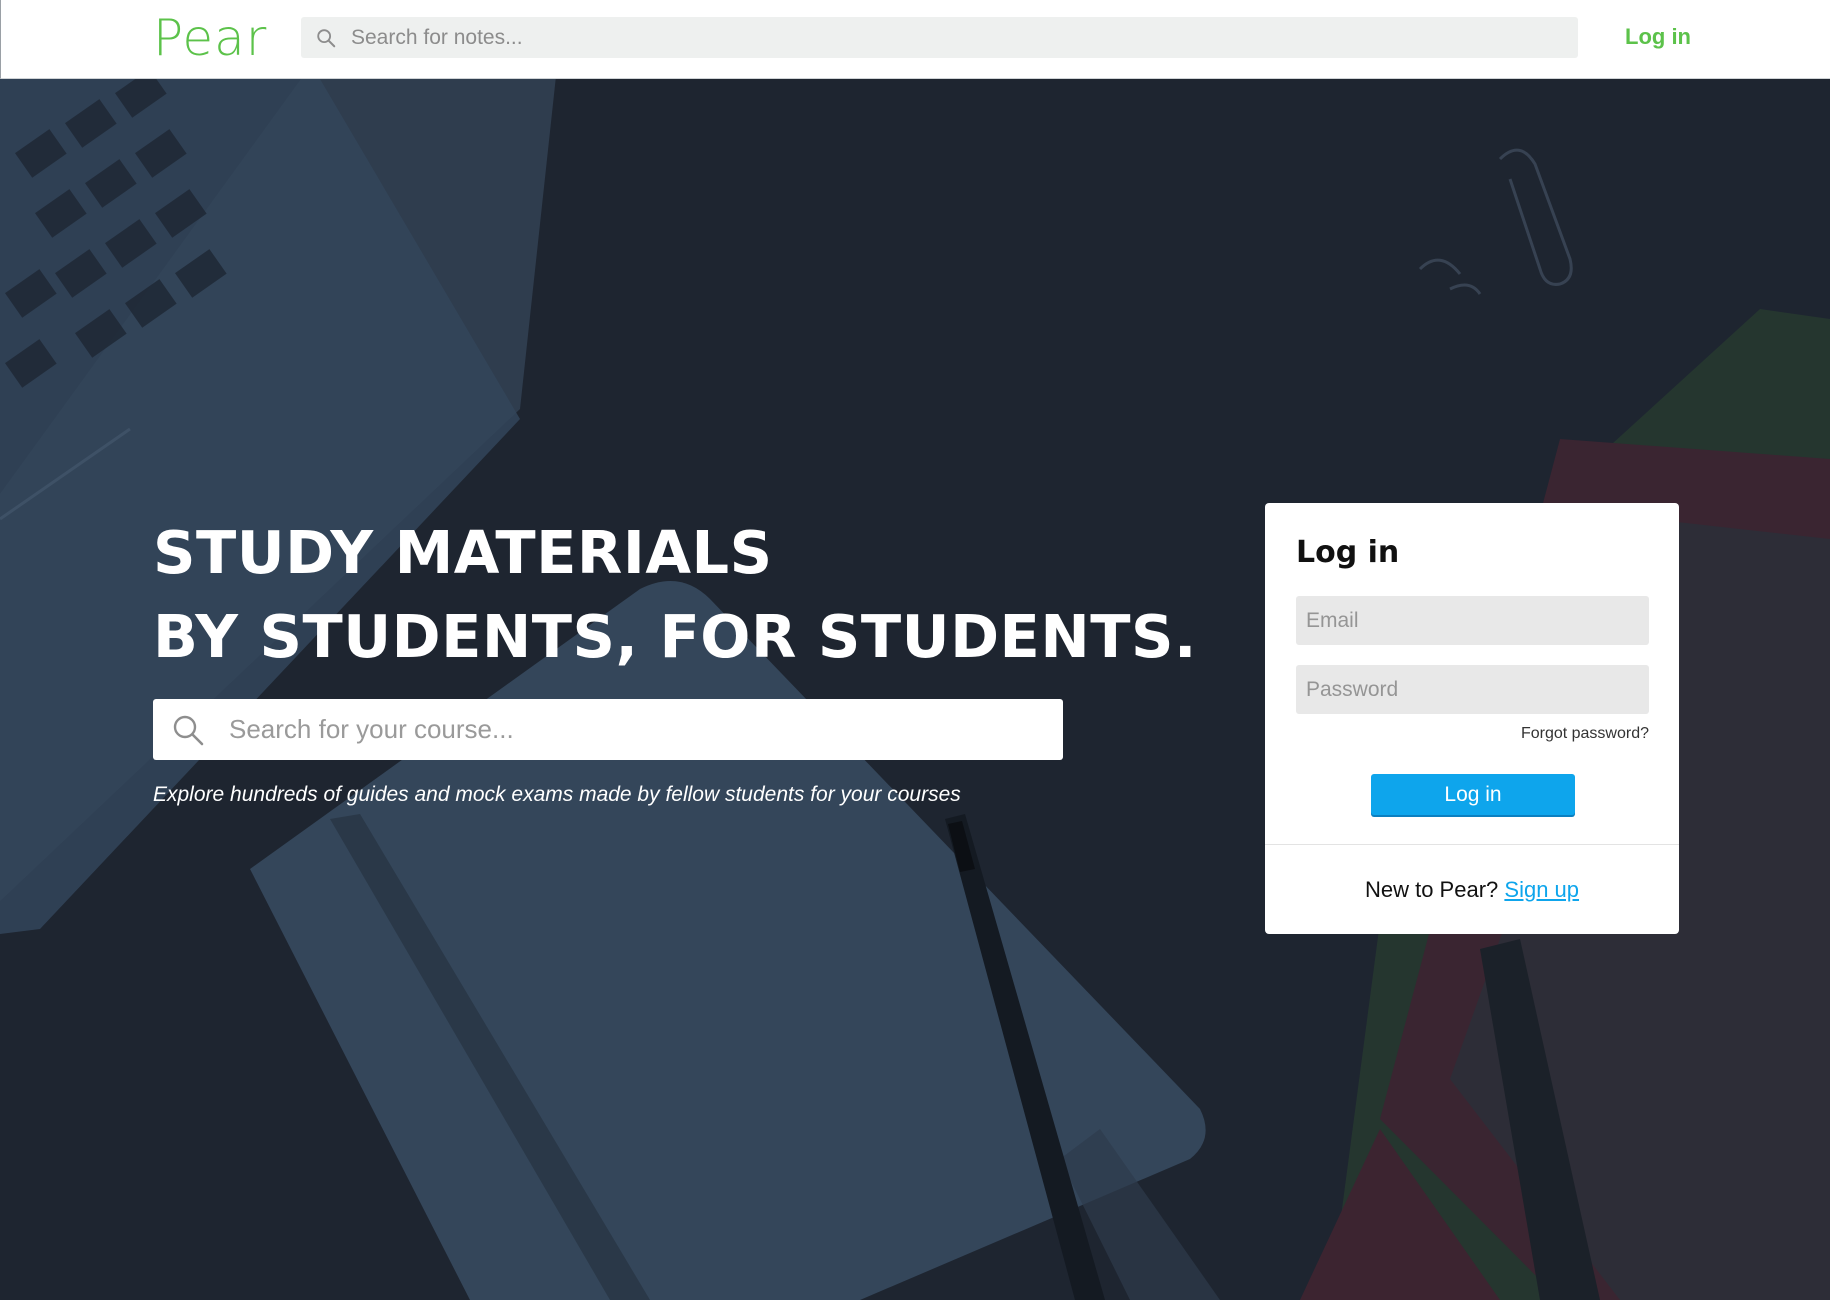  I want to click on top-navbar: Pear Log in, so click(915, 39).